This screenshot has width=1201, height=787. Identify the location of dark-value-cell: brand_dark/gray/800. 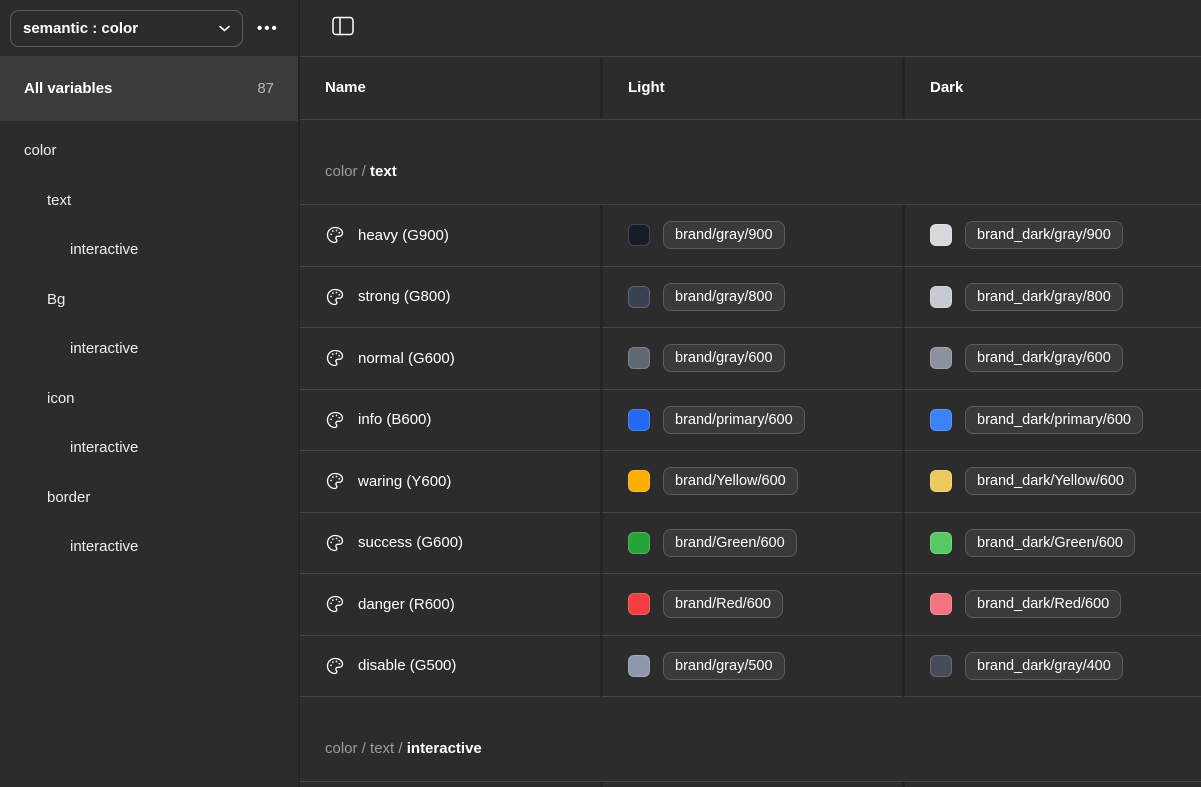
(1051, 297).